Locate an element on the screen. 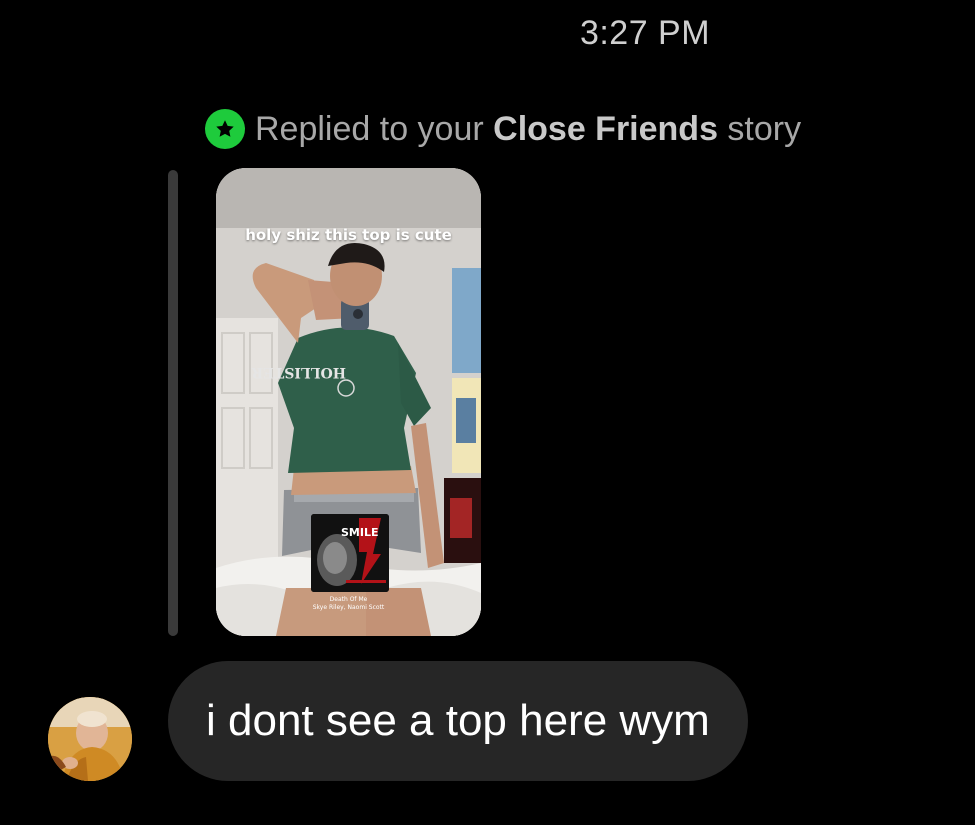 The height and width of the screenshot is (825, 975). message-bubble: i dont see a top here wym is located at coordinates (458, 721).